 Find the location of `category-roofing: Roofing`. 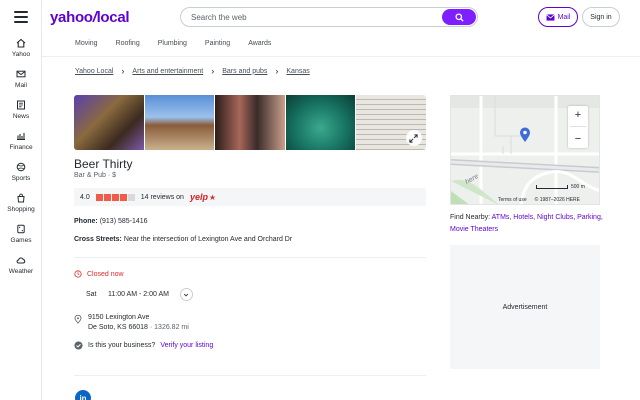

category-roofing: Roofing is located at coordinates (128, 43).